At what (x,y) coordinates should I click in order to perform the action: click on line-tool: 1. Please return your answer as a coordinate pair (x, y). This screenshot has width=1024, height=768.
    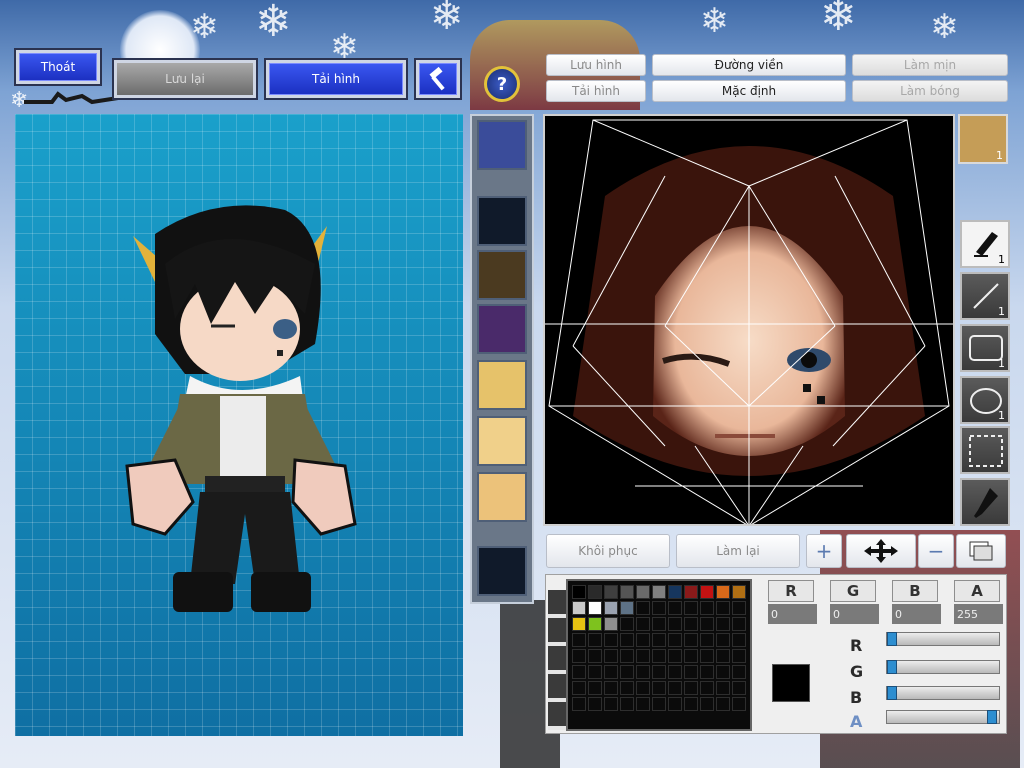
    Looking at the image, I should click on (985, 296).